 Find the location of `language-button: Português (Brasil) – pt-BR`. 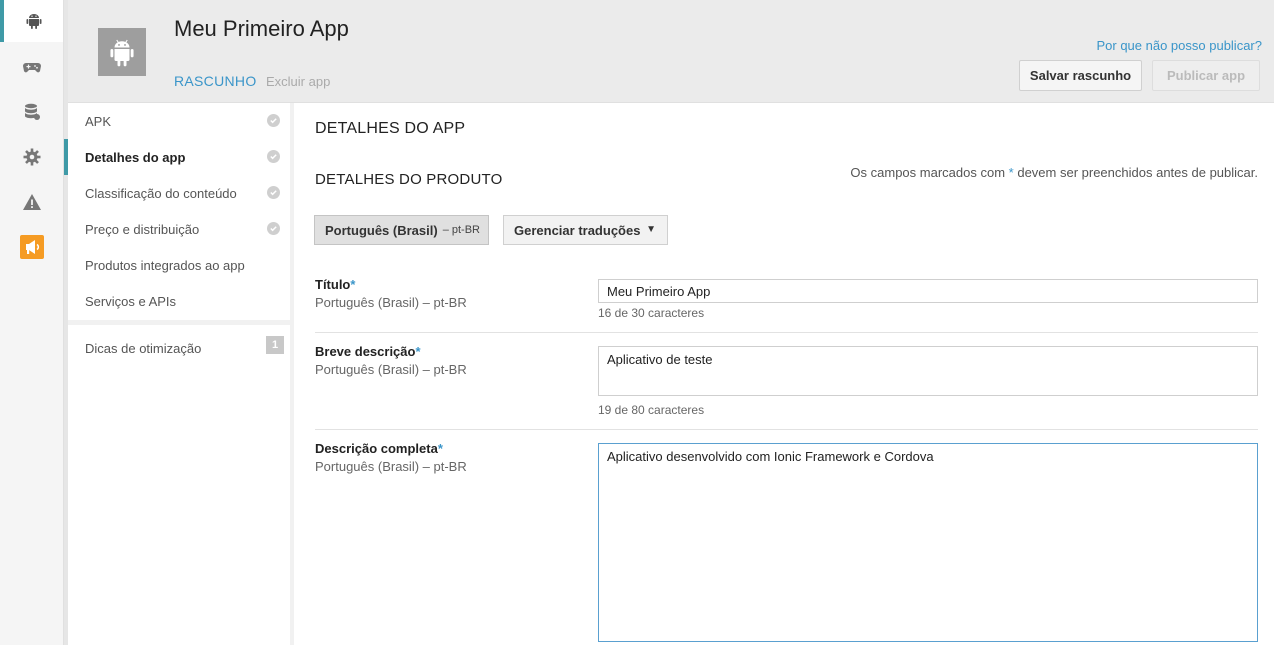

language-button: Português (Brasil) – pt-BR is located at coordinates (401, 230).